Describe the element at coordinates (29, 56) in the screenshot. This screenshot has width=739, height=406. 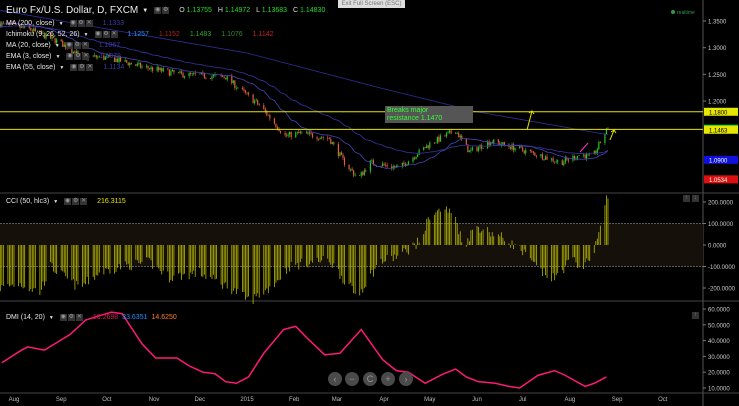
I see `indicator-label: EMA (3, close)` at that location.